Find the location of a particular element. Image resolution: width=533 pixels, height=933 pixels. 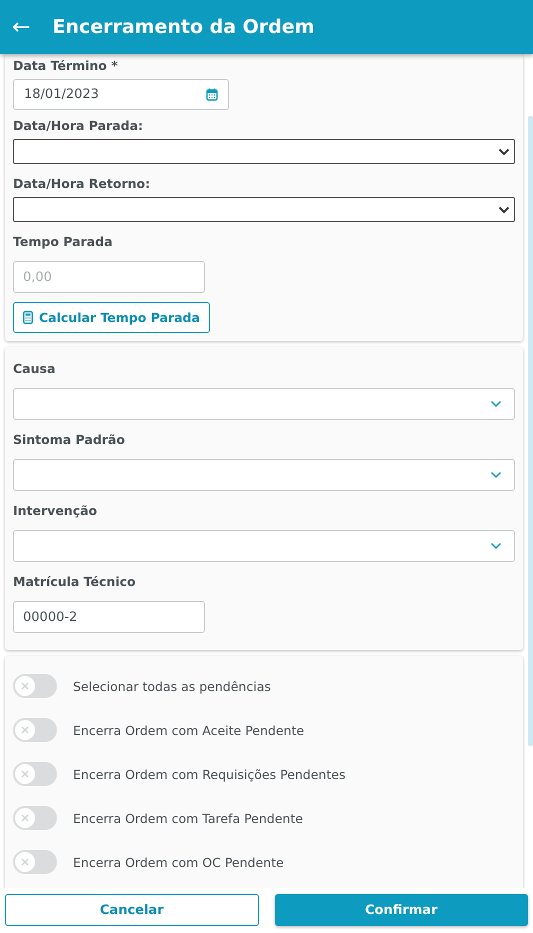

back-button: ← is located at coordinates (21, 27).